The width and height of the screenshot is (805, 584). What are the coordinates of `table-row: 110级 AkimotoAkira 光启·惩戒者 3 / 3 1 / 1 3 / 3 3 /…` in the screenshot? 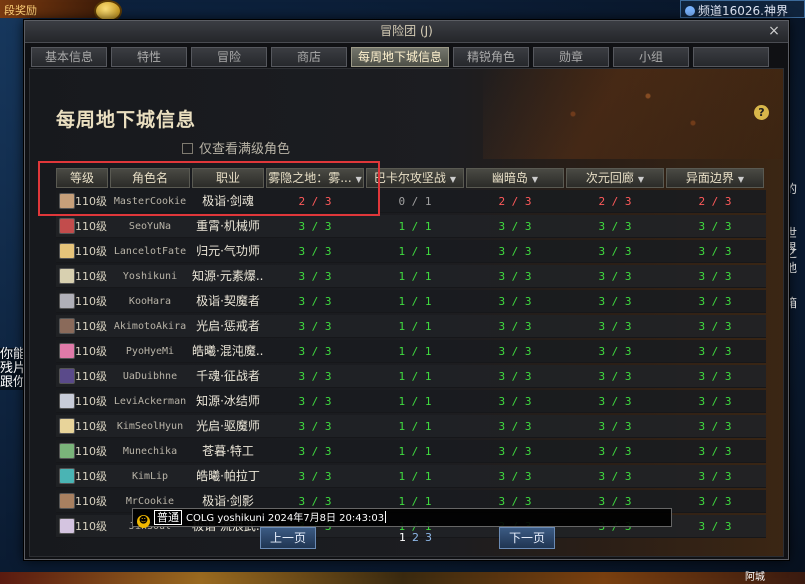 It's located at (411, 326).